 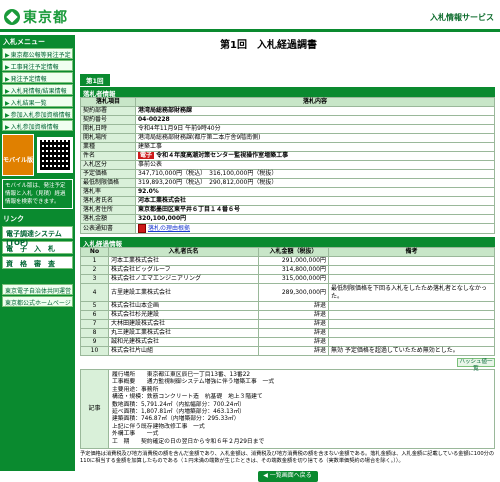 What do you see at coordinates (411, 351) in the screenshot?
I see `bid-note: 無効 予定価格を超過していたため無効とした。` at bounding box center [411, 351].